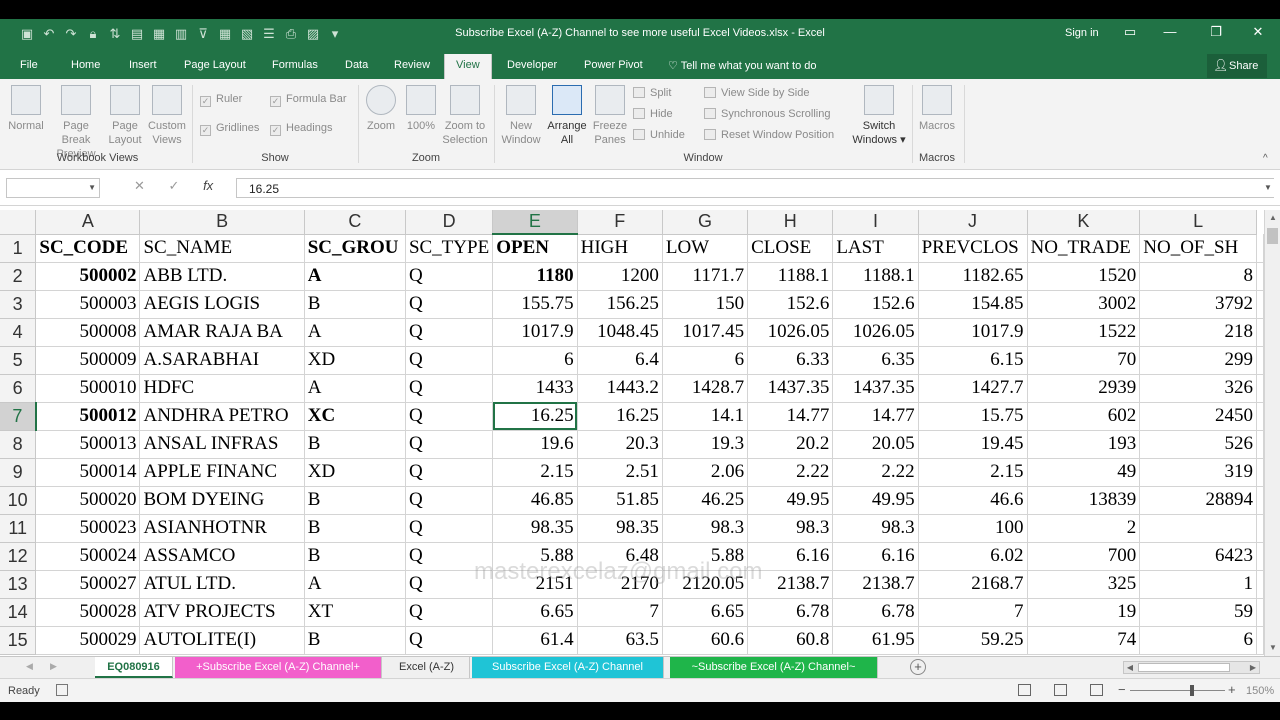 This screenshot has height=720, width=1280. Describe the element at coordinates (1084, 472) in the screenshot. I see `cell: 49` at that location.